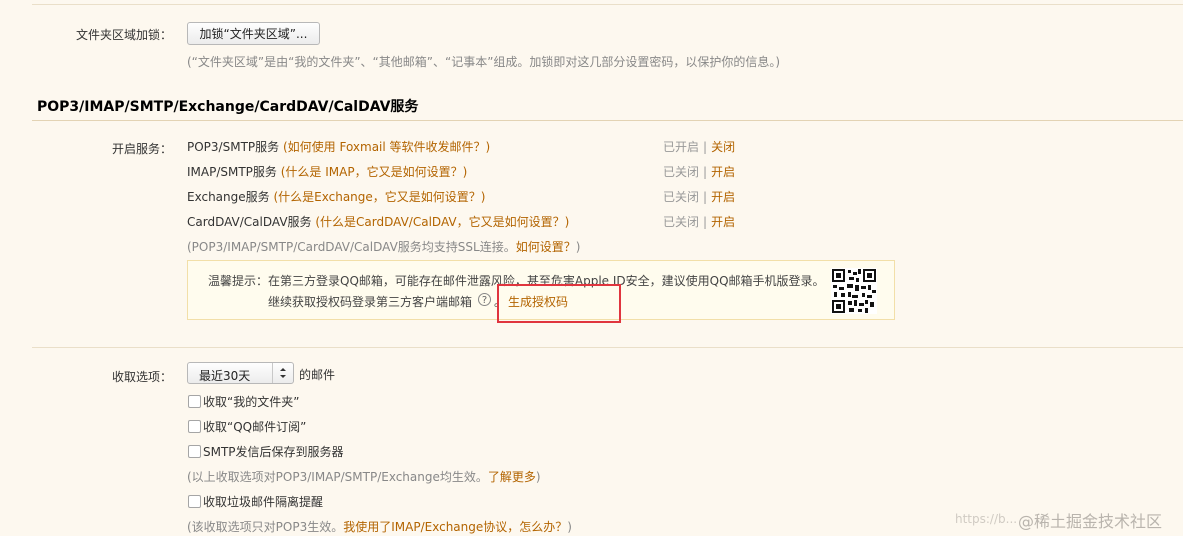 Image resolution: width=1183 pixels, height=536 pixels. What do you see at coordinates (681, 147) in the screenshot?
I see `status-text: 已开启` at bounding box center [681, 147].